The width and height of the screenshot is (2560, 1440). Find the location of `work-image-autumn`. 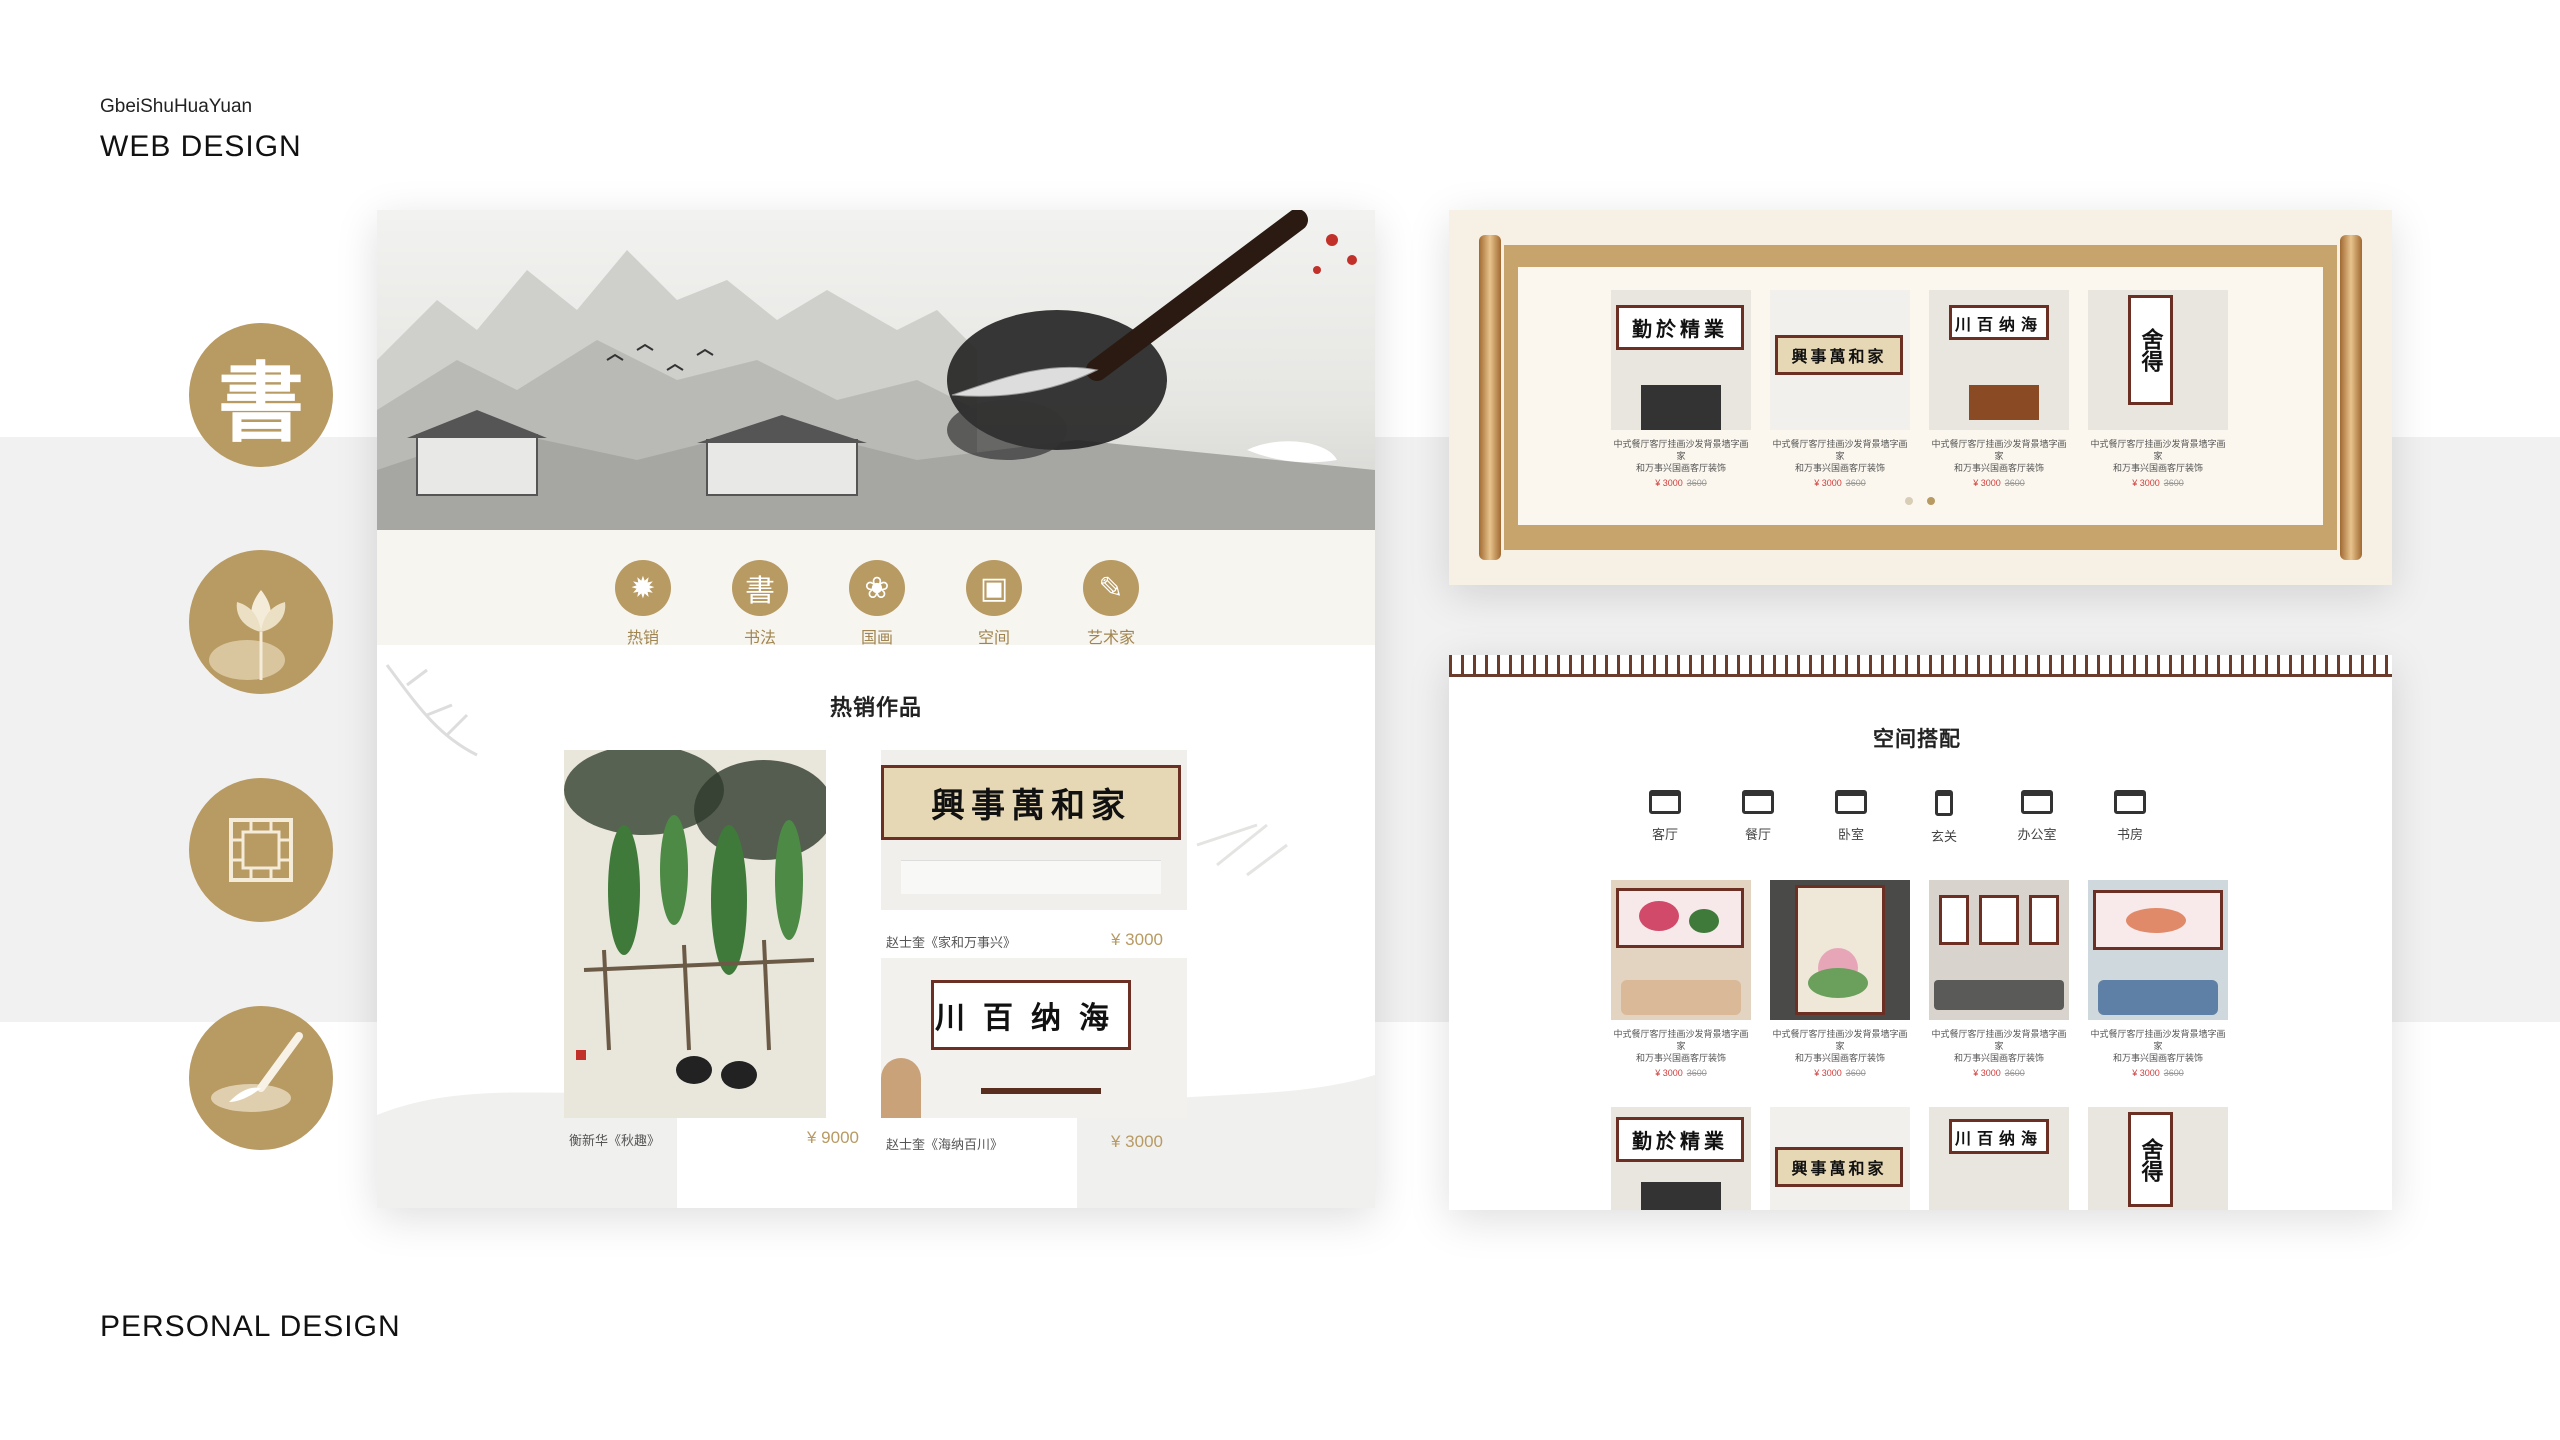

work-image-autumn is located at coordinates (695, 934).